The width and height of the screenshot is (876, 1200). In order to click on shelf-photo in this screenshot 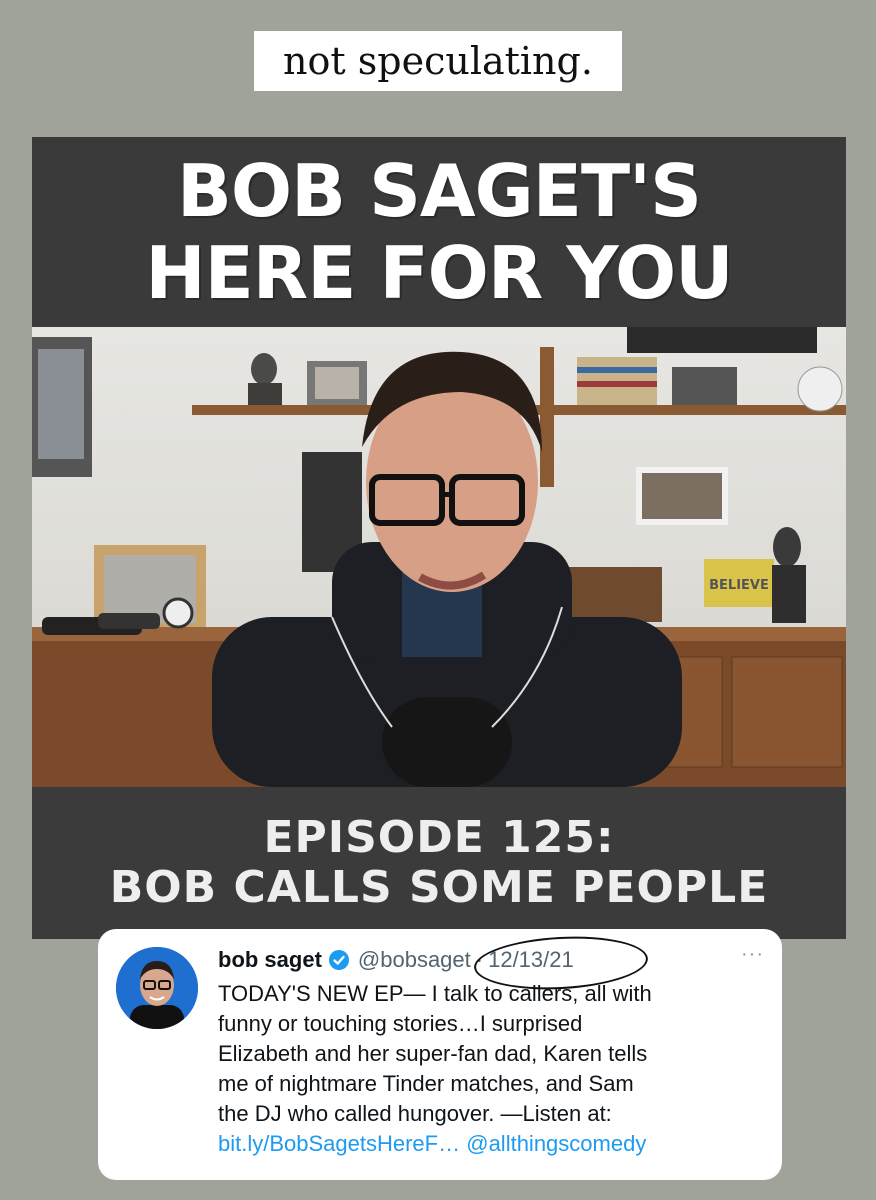, I will do `click(337, 383)`.